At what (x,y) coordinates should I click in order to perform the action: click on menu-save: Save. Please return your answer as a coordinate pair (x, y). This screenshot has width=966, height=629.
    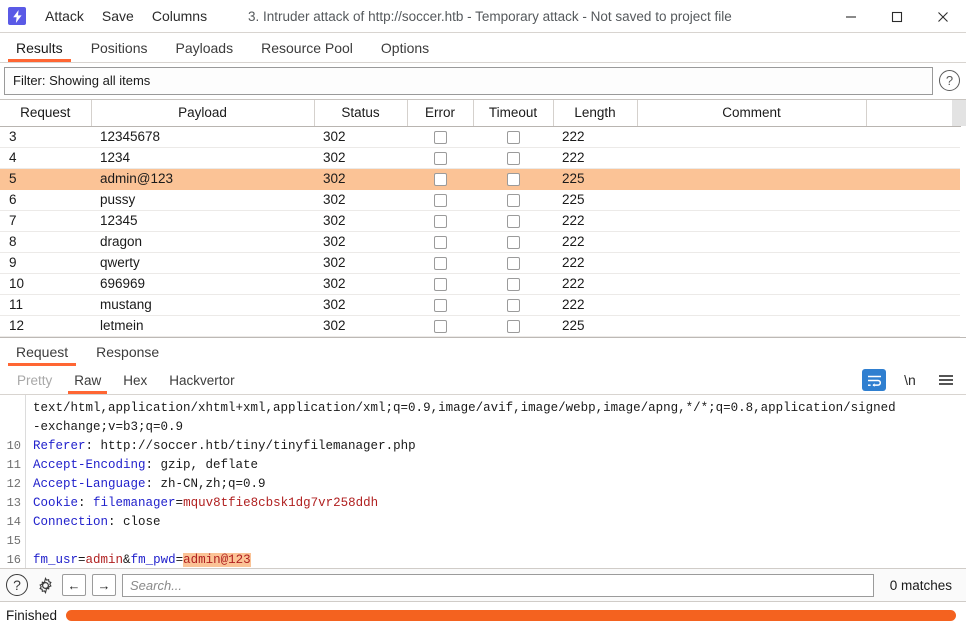
    Looking at the image, I should click on (118, 16).